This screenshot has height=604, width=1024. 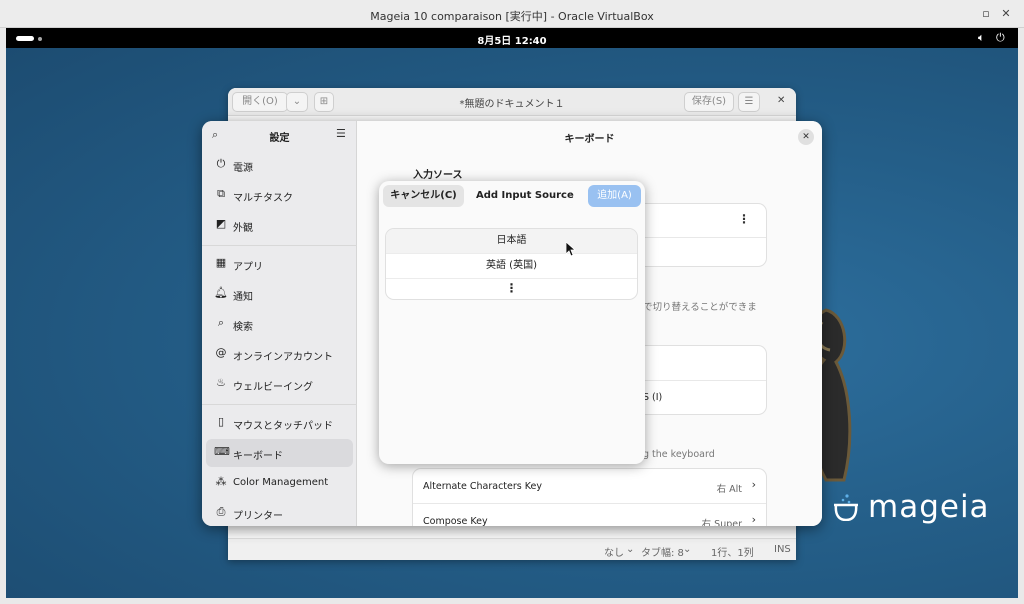 I want to click on list-item-english-uk: 英語 (英国), so click(x=511, y=266).